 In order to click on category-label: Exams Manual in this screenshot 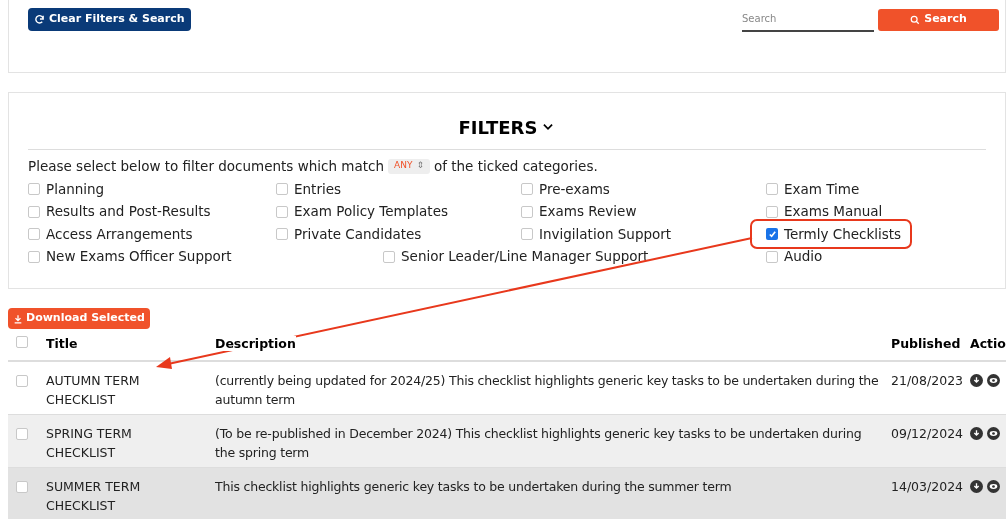, I will do `click(833, 212)`.